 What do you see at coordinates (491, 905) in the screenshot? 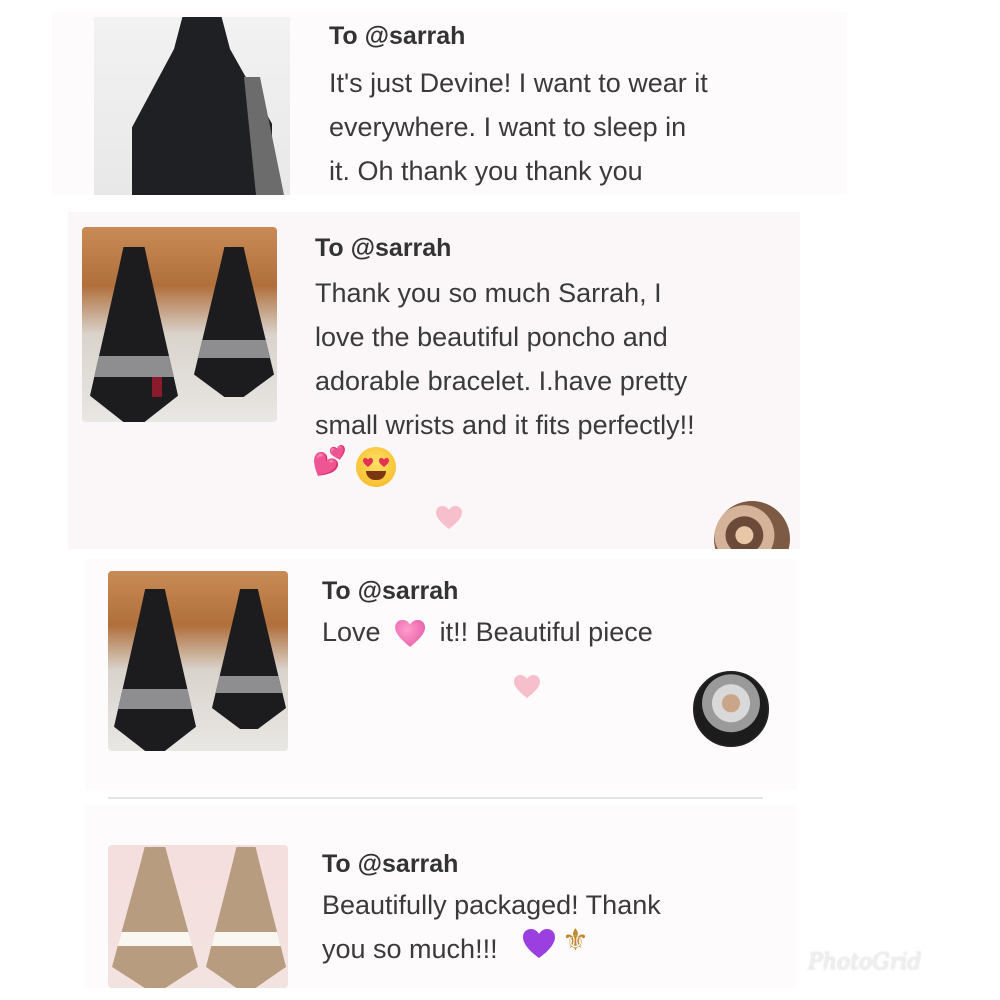
I see `review-line: Beautifully packaged! Thank` at bounding box center [491, 905].